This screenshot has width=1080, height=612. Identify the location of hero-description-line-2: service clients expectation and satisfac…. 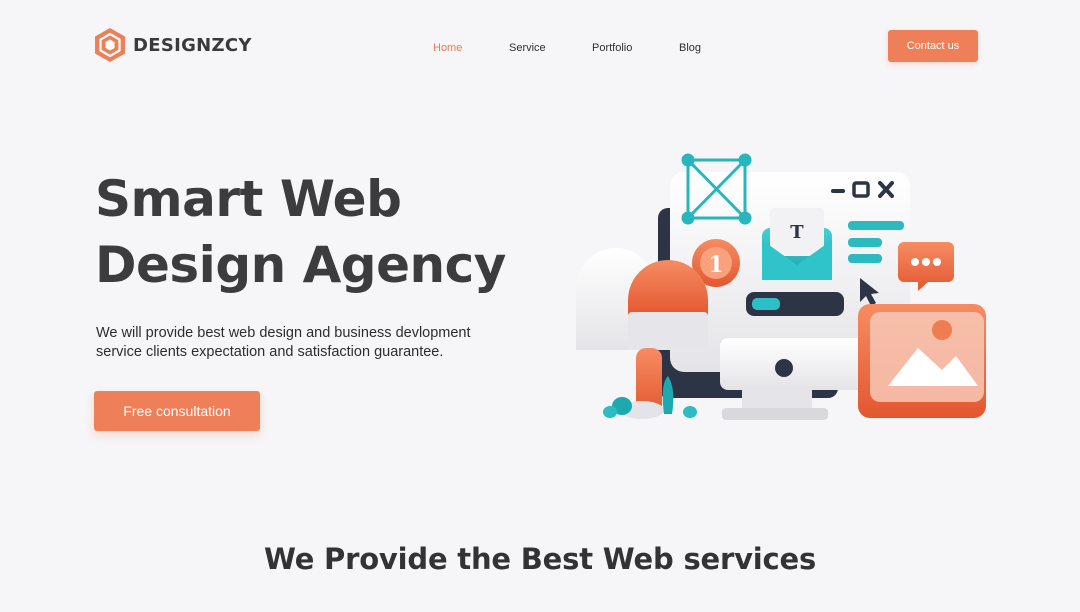
(270, 352).